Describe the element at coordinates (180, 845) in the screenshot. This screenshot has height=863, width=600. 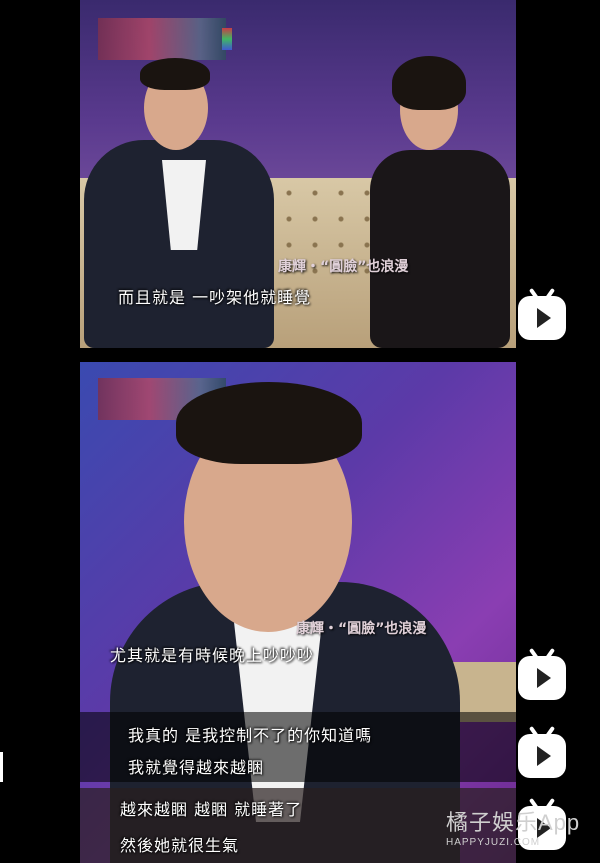
I see `subtitle: 然後她就很生氣` at that location.